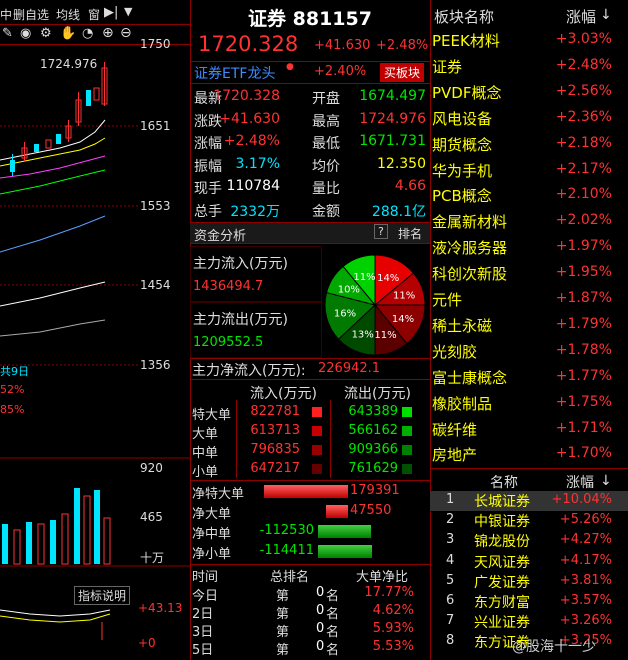 The height and width of the screenshot is (660, 628). Describe the element at coordinates (309, 630) in the screenshot. I see `rank-row: 3日 第 0 名 5.93%` at that location.